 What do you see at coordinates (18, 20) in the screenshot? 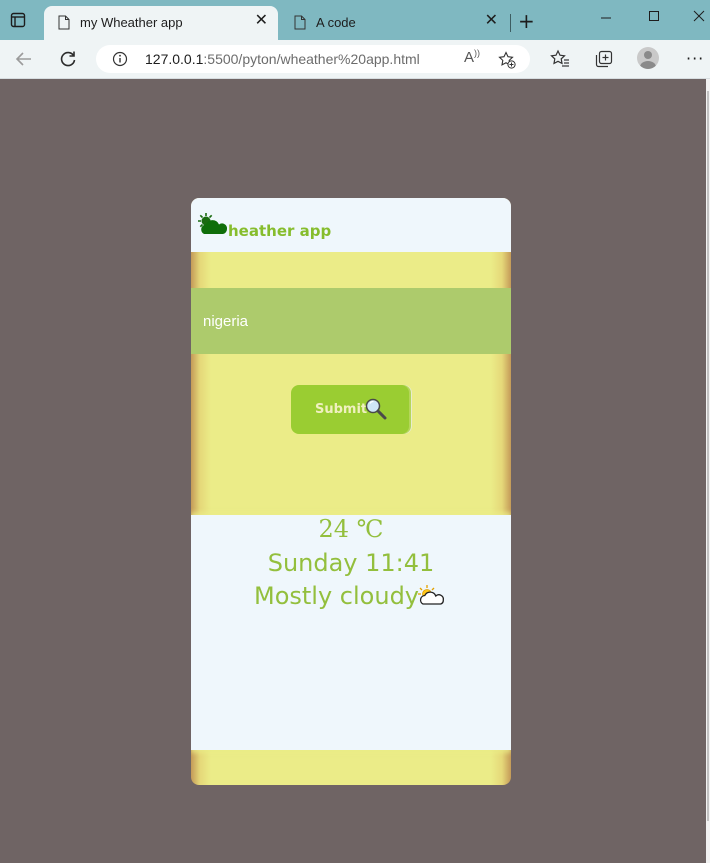
I see `tab-actions-icon` at bounding box center [18, 20].